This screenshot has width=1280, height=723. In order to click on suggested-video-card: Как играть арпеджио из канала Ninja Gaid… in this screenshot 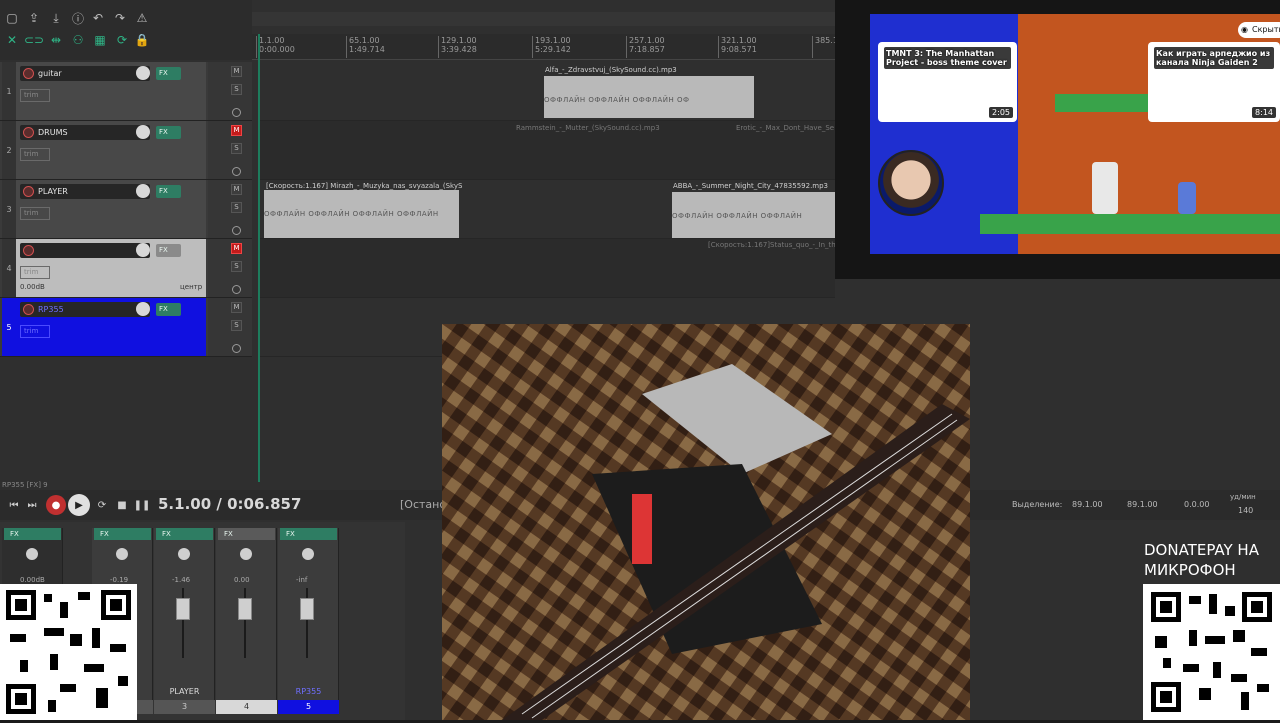, I will do `click(1214, 82)`.